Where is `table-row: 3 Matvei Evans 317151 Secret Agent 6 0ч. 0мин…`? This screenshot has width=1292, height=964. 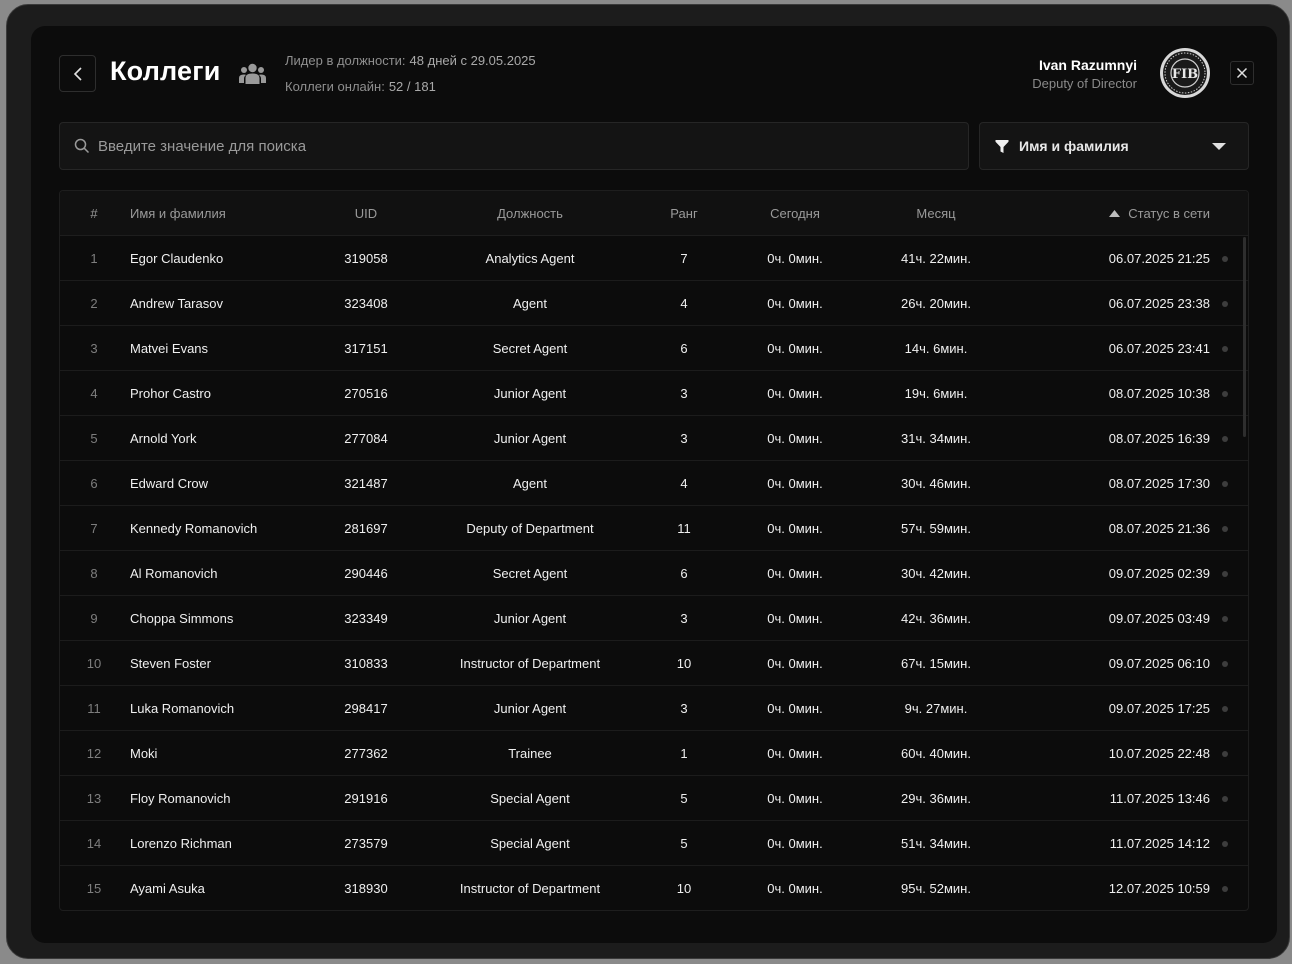 table-row: 3 Matvei Evans 317151 Secret Agent 6 0ч. 0мин… is located at coordinates (654, 348).